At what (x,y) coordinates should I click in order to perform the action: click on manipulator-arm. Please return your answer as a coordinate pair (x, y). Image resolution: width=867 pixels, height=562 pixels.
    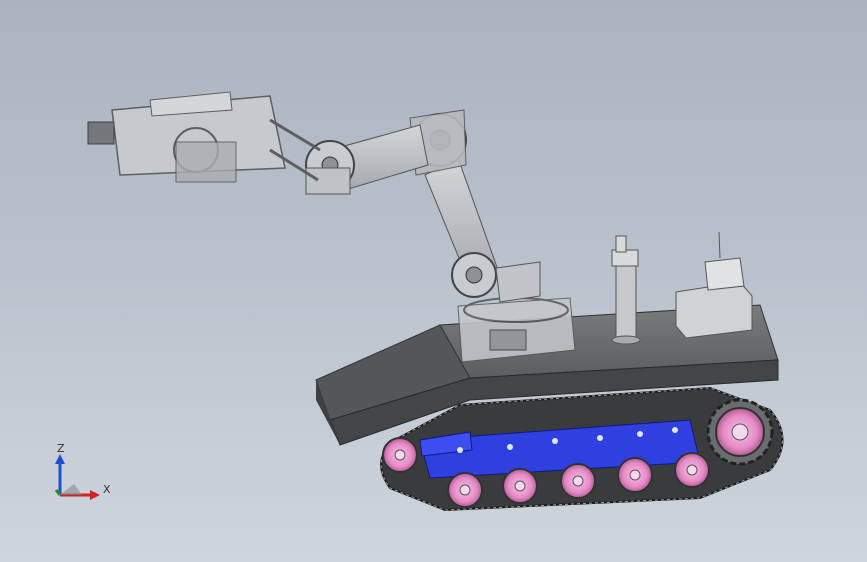
    Looking at the image, I should click on (423, 206).